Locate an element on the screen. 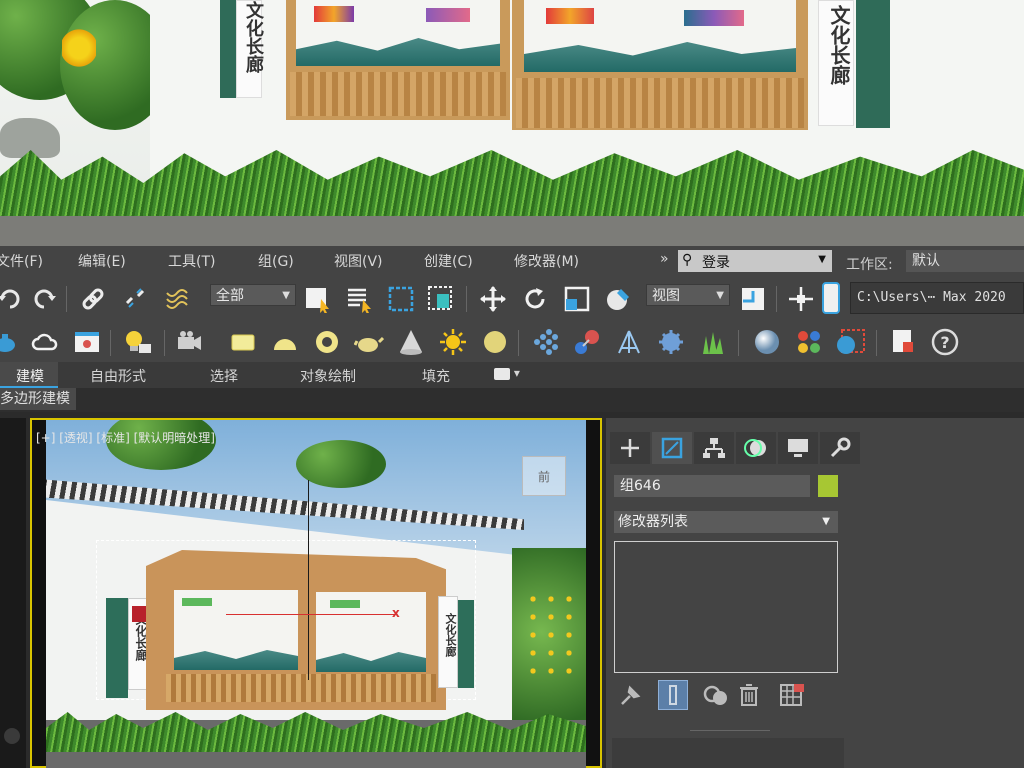  select-by-name-icon is located at coordinates (359, 299).